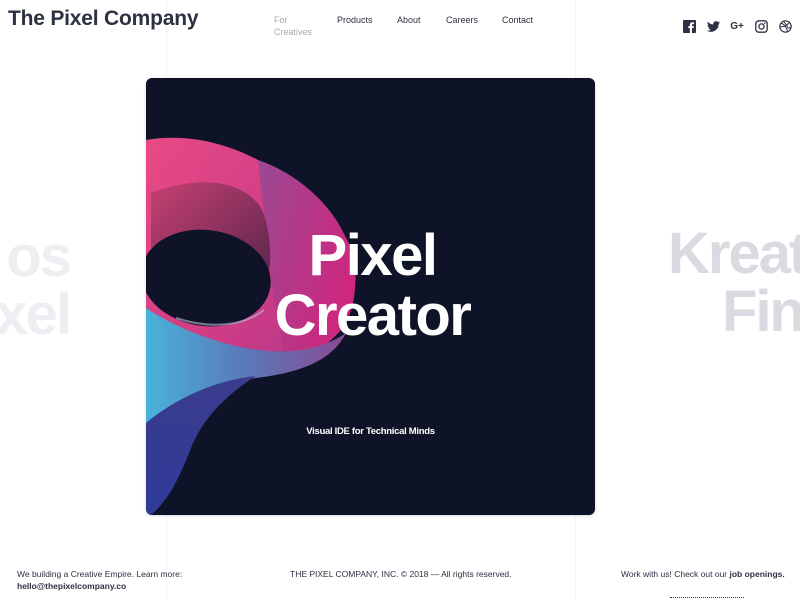  I want to click on prev-slide-text-line2: xel, so click(36, 314).